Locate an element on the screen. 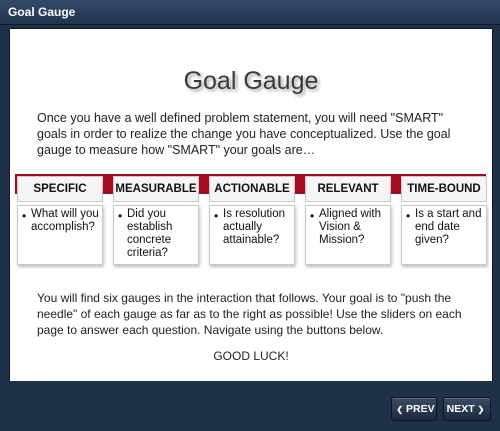 Image resolution: width=500 pixels, height=431 pixels. good-luck-text: GOOD LUCK! is located at coordinates (251, 356).